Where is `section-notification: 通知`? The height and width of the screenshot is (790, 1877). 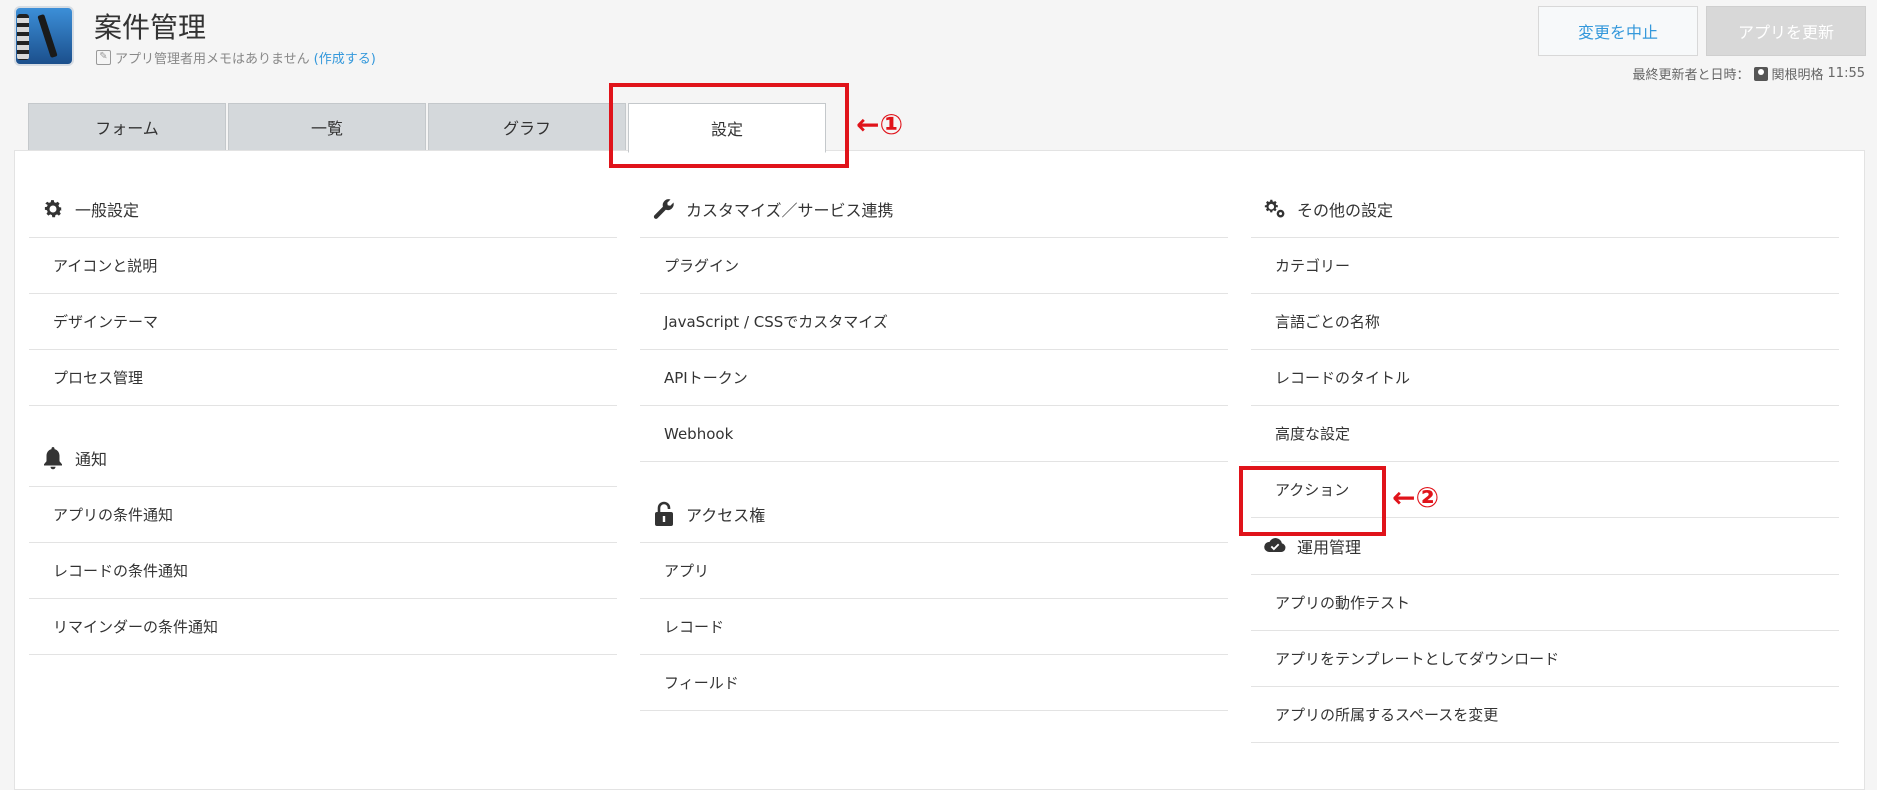
section-notification: 通知 is located at coordinates (323, 458).